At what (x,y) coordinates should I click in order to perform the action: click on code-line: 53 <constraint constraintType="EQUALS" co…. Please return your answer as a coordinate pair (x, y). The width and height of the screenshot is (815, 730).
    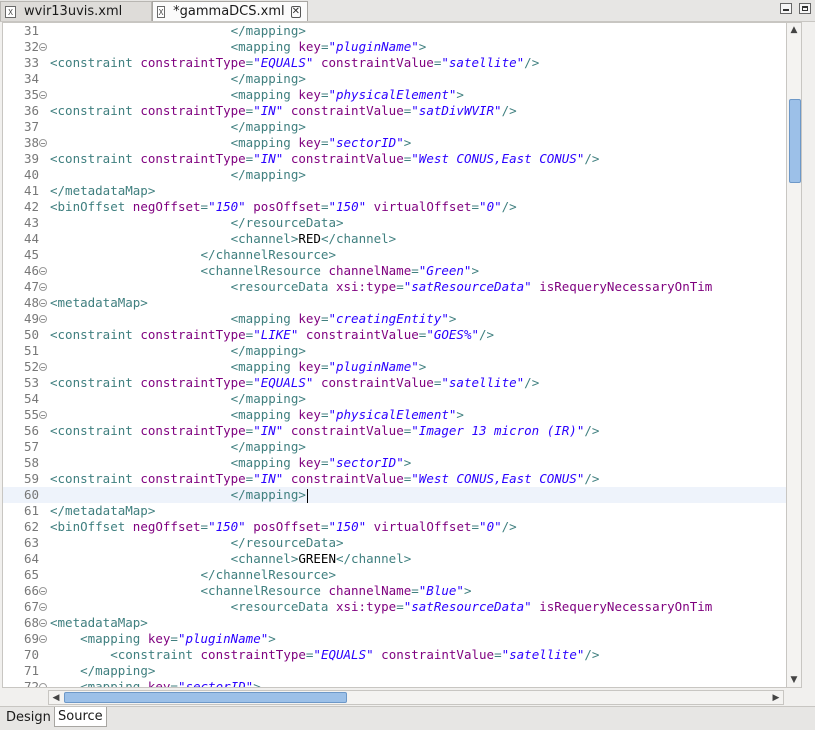
    Looking at the image, I should click on (402, 383).